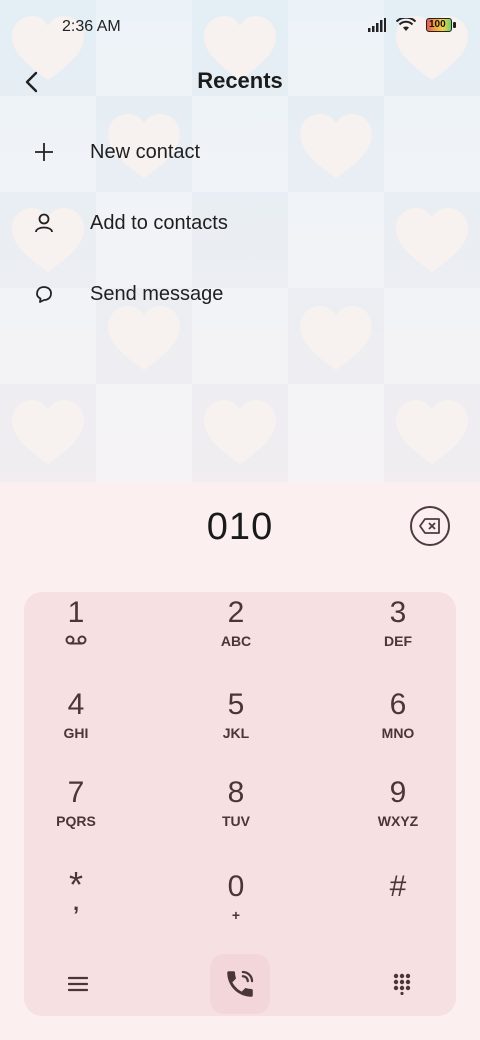 This screenshot has height=1040, width=480. I want to click on key-4: 4 GHI, so click(76, 728).